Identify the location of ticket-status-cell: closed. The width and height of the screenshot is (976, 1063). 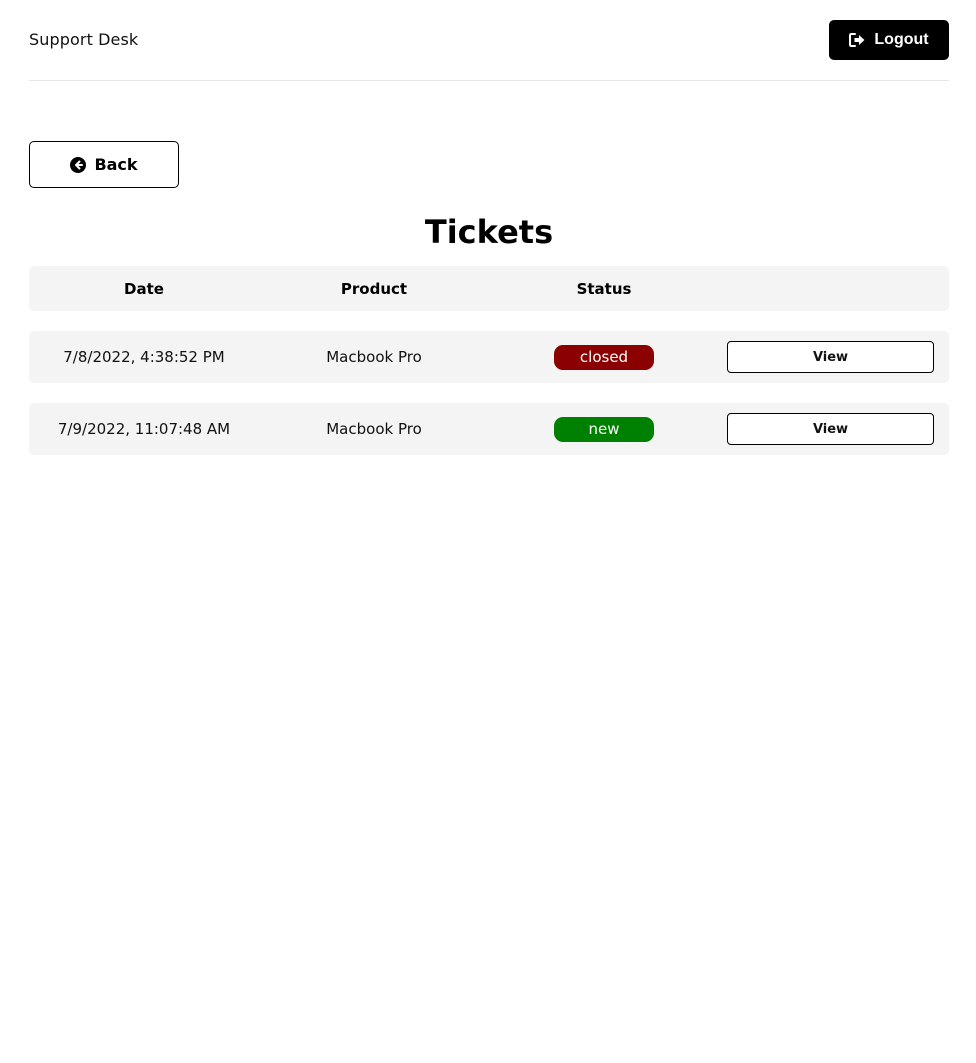
(604, 357).